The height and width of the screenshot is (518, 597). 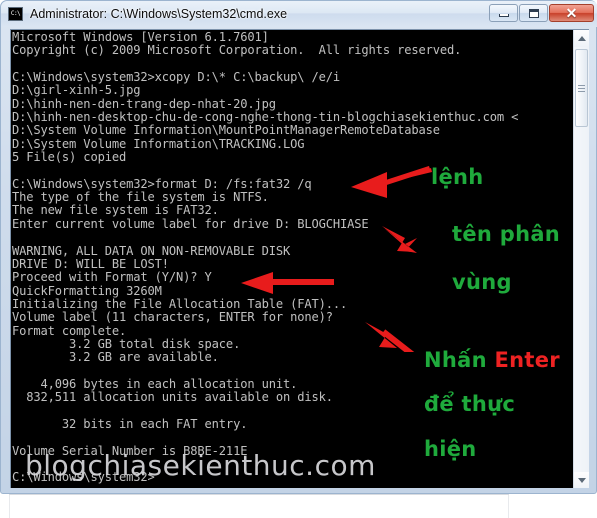 What do you see at coordinates (259, 494) in the screenshot?
I see `page-top-rule` at bounding box center [259, 494].